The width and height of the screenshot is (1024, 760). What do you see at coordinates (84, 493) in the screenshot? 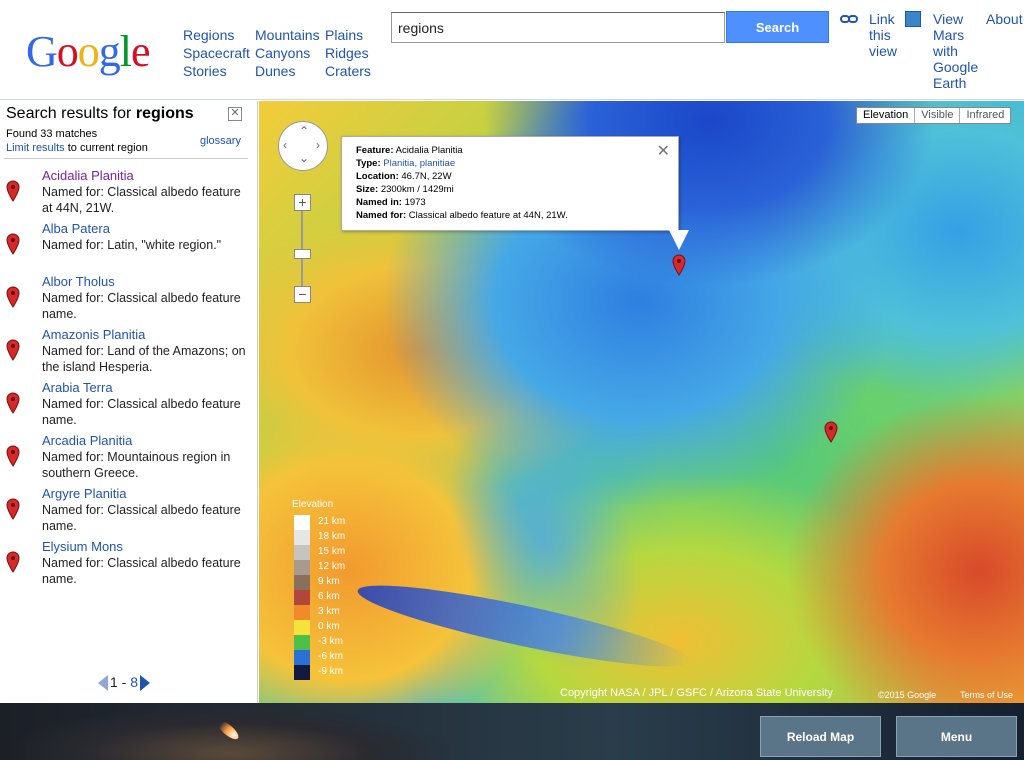
I see `result-title-link: Argyre Planitia` at bounding box center [84, 493].